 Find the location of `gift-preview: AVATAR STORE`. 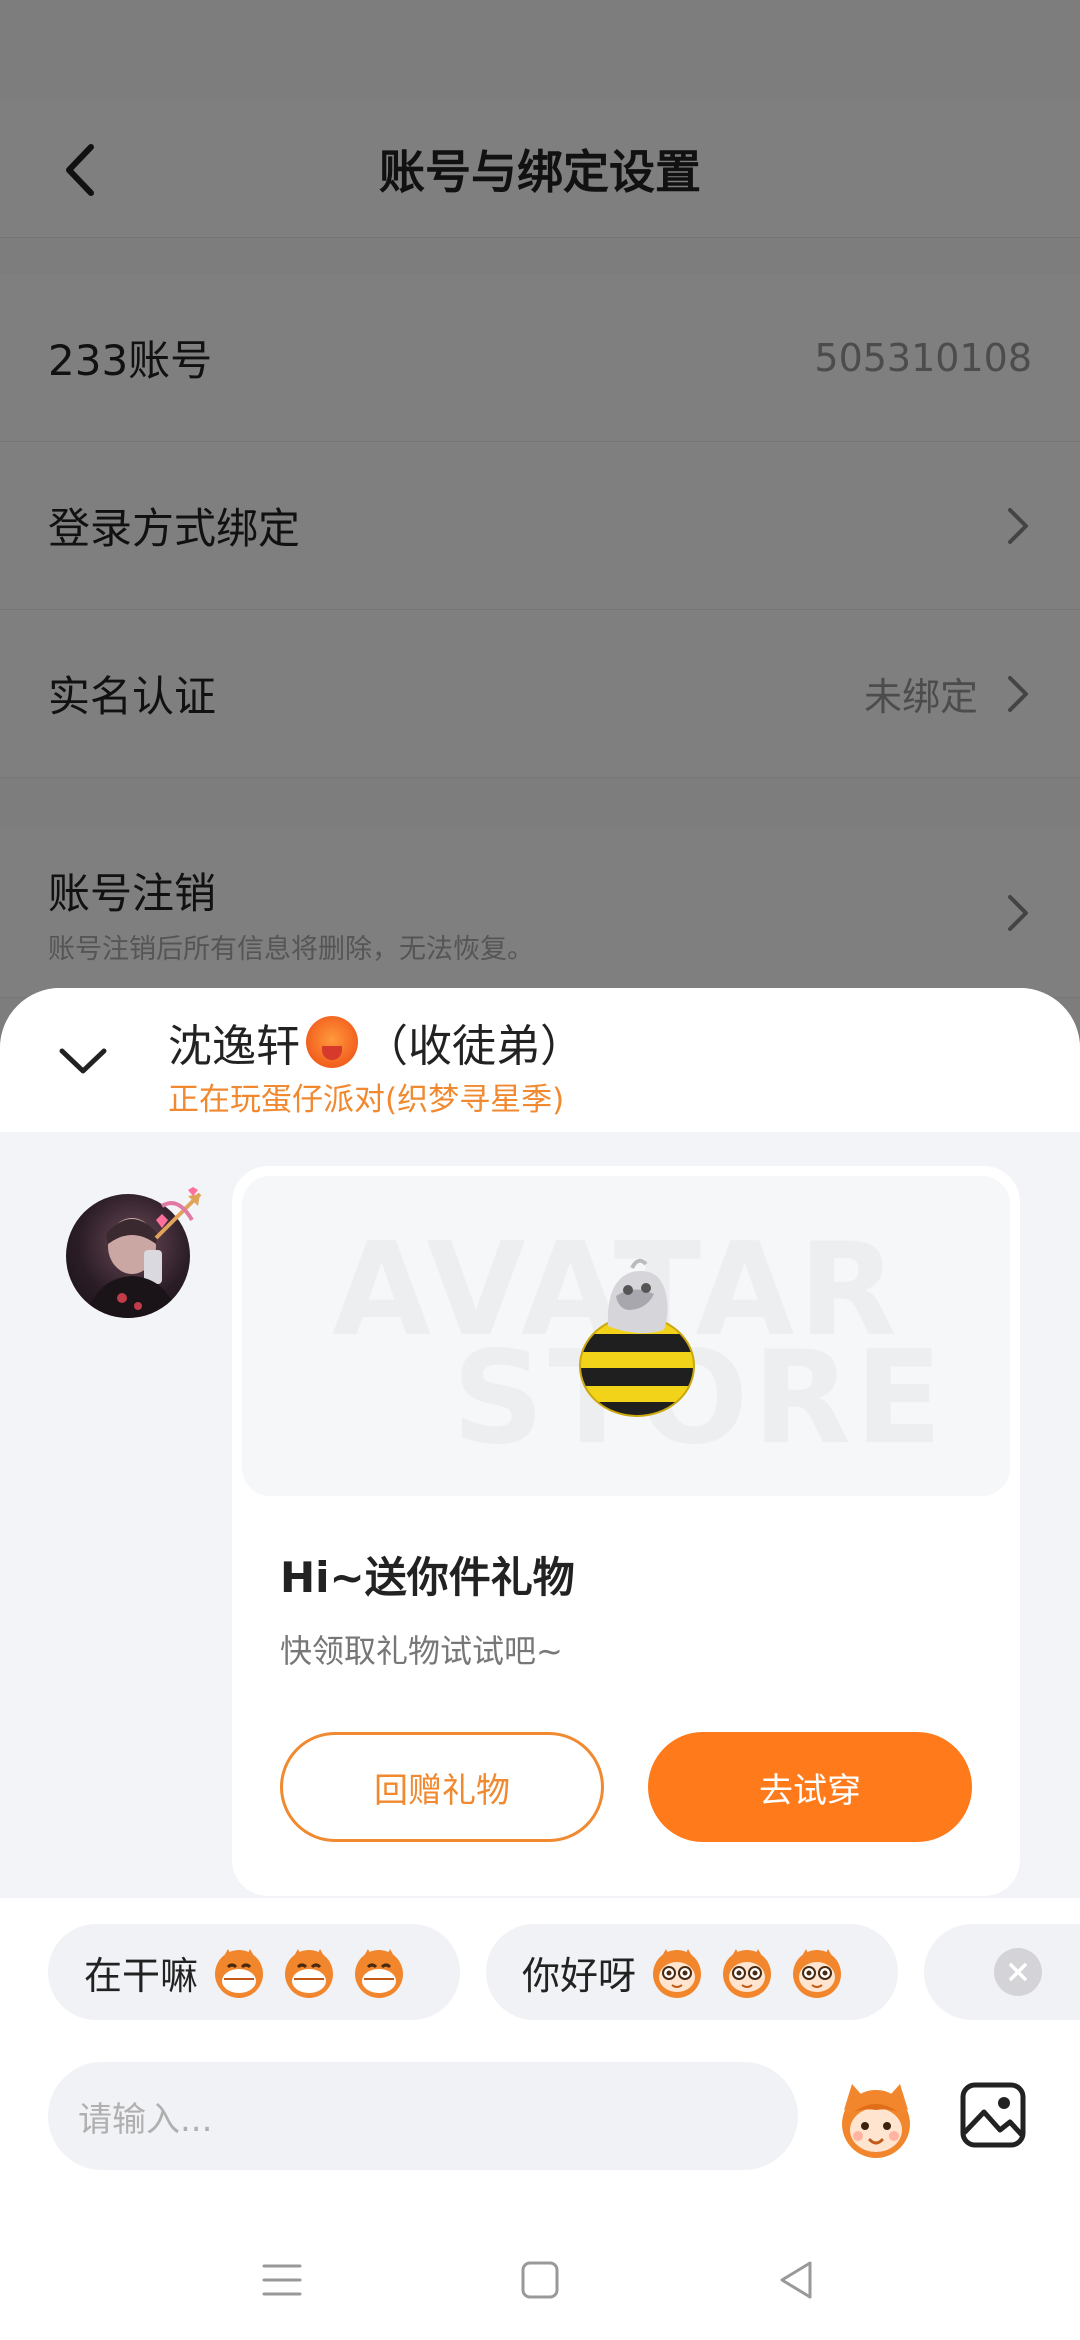

gift-preview: AVATAR STORE is located at coordinates (626, 1336).